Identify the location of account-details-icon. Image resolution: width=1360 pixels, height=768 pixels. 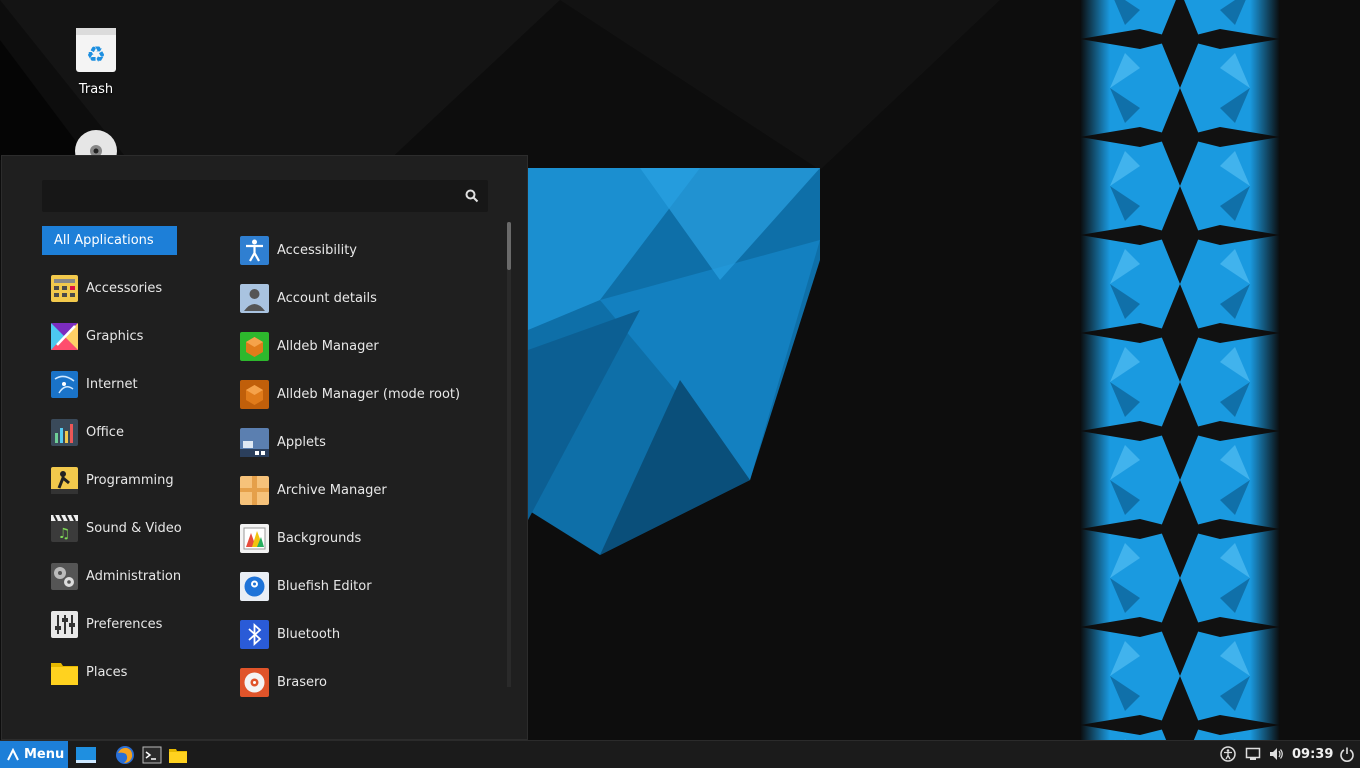
(254, 298).